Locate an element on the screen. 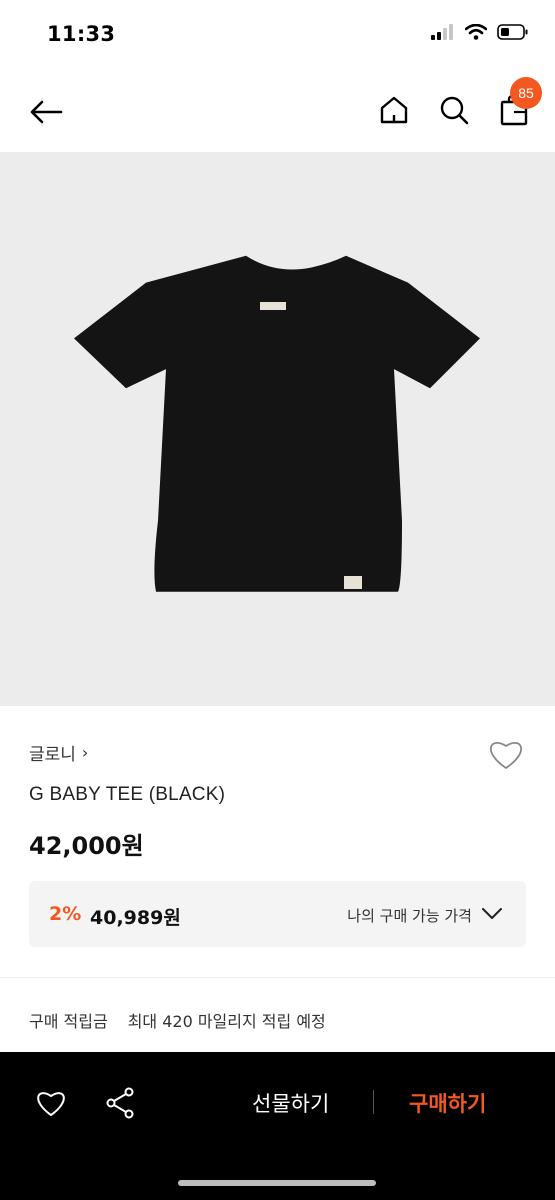 The image size is (555, 1200). points-row: 구매 적립금 최대 420 마일리지 적립 예정 is located at coordinates (177, 1020).